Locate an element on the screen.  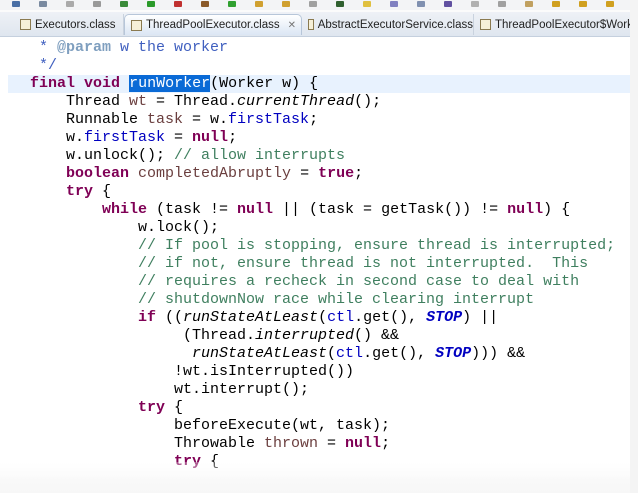
code-token: // allow interrupts is located at coordinates (260, 155).